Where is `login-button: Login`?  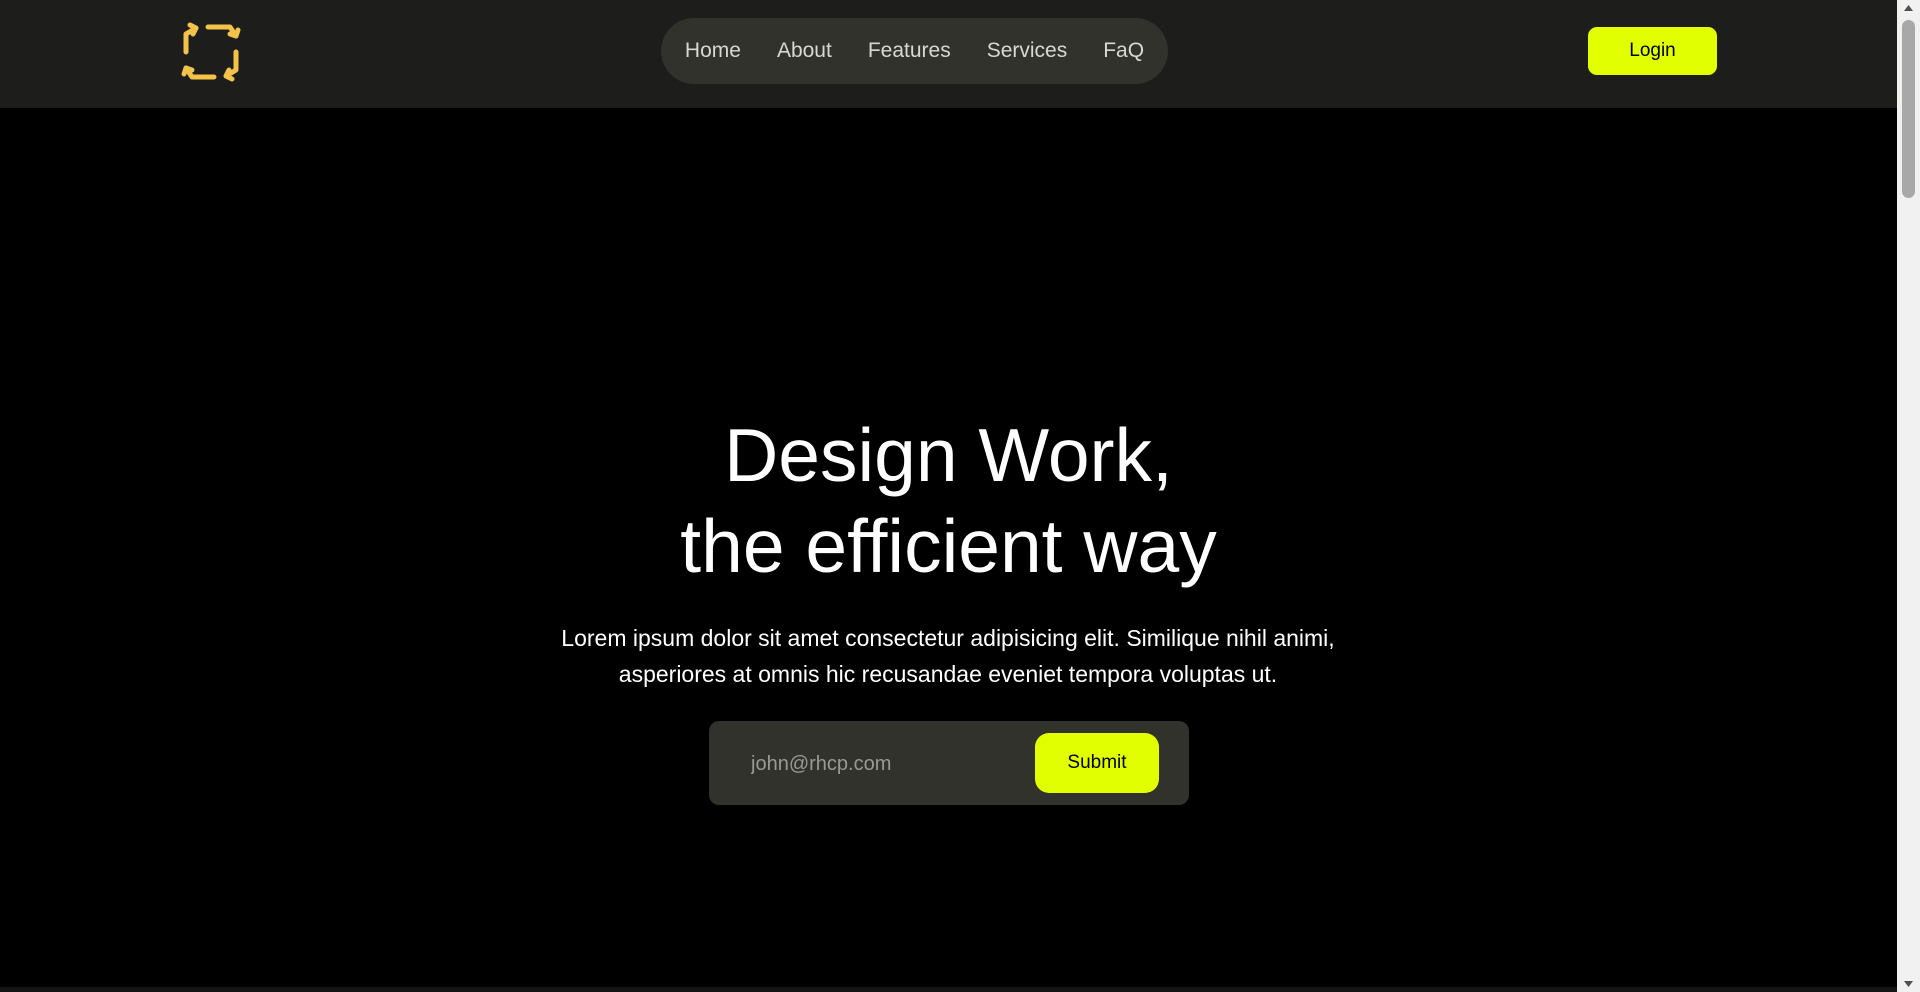
login-button: Login is located at coordinates (1652, 51).